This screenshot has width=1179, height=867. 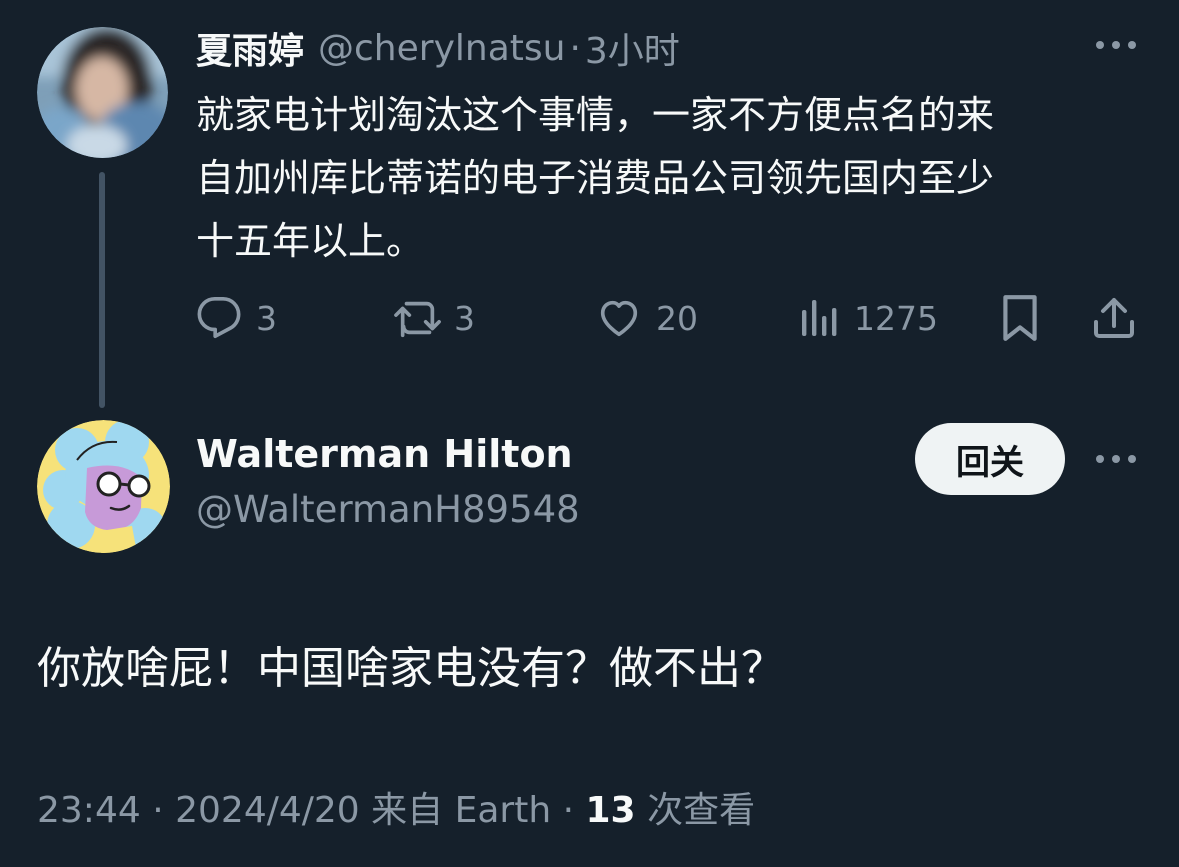 I want to click on reply-author-handle: @WaltermanH89548, so click(x=388, y=509).